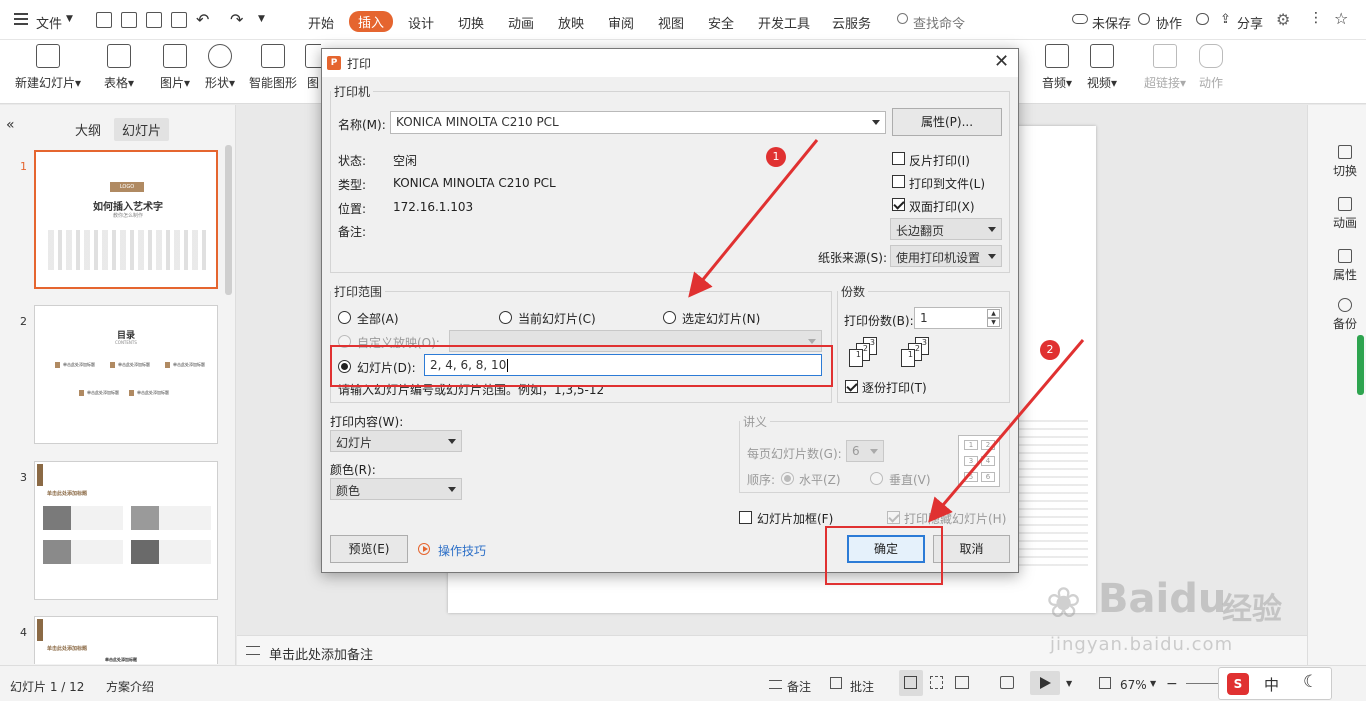 The height and width of the screenshot is (701, 1366). Describe the element at coordinates (1252, 609) in the screenshot. I see `watermark-brand-cn: 经验` at that location.